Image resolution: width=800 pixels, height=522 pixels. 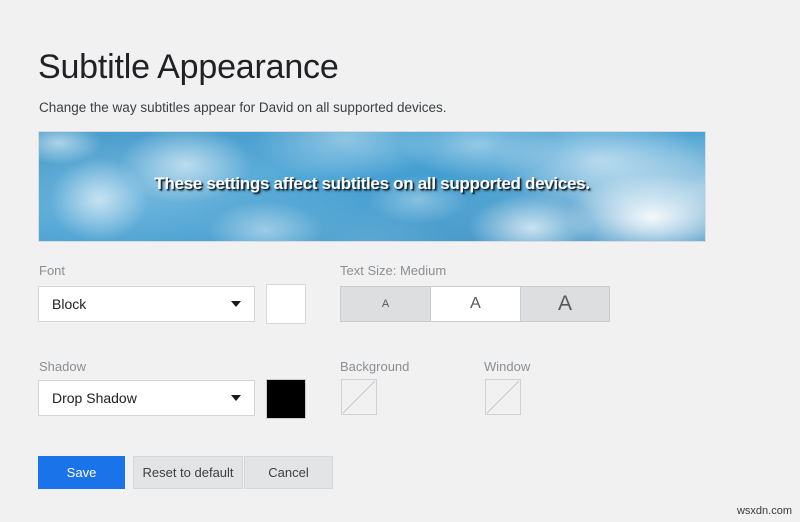 I want to click on shadow-label: Shadow, so click(x=62, y=366).